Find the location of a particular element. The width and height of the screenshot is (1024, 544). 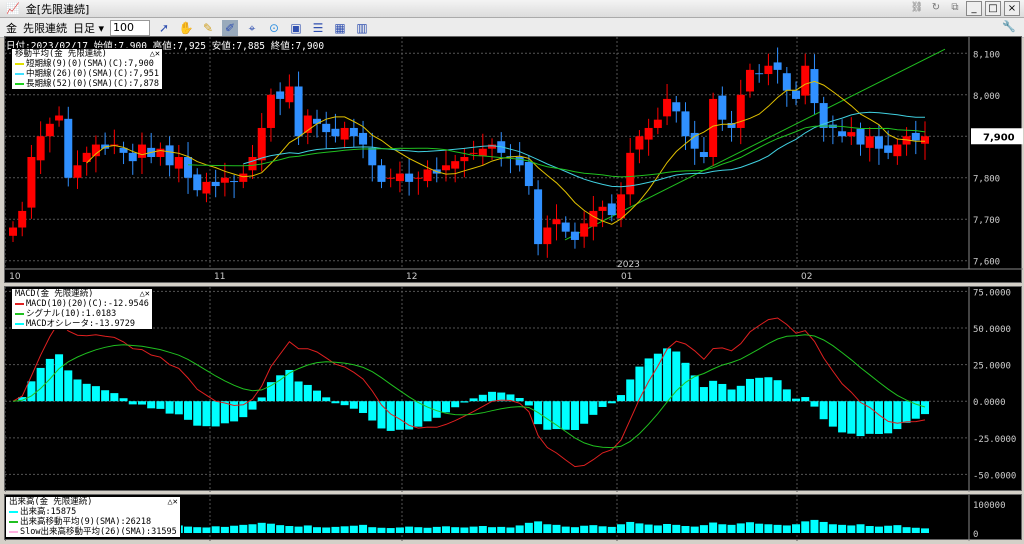

bar-chart-icon: ▥ is located at coordinates (362, 28).